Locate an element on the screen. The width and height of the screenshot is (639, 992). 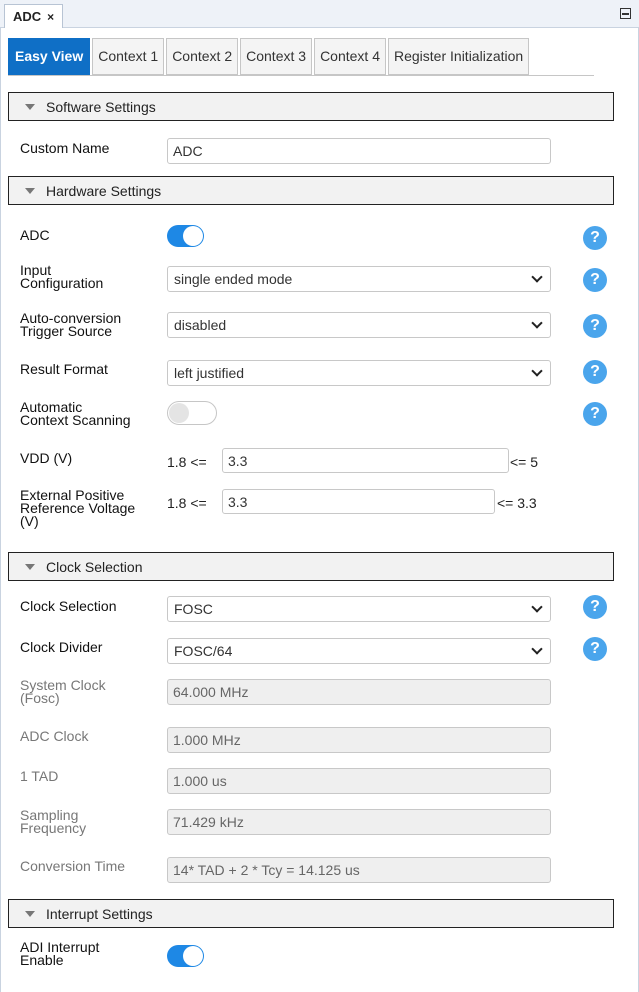
reference-voltage-max-text: <= 3.3 is located at coordinates (517, 503).